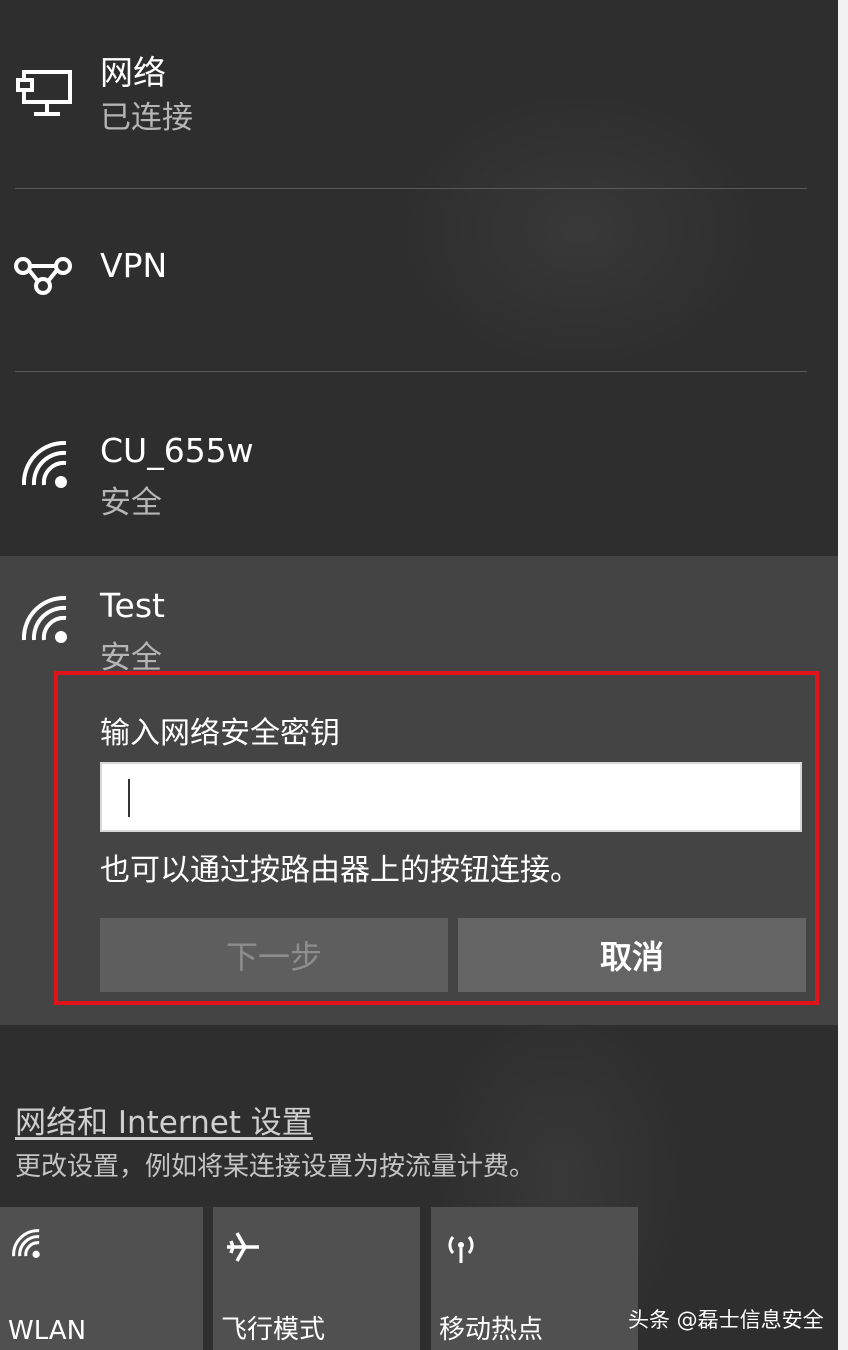 This screenshot has width=848, height=1350. I want to click on background-edge, so click(843, 675).